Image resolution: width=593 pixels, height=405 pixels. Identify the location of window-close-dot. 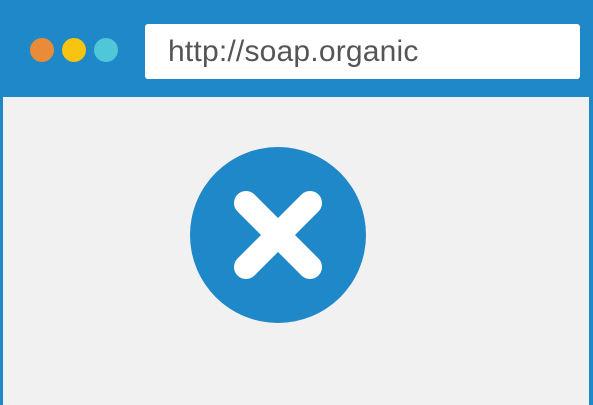
(42, 50).